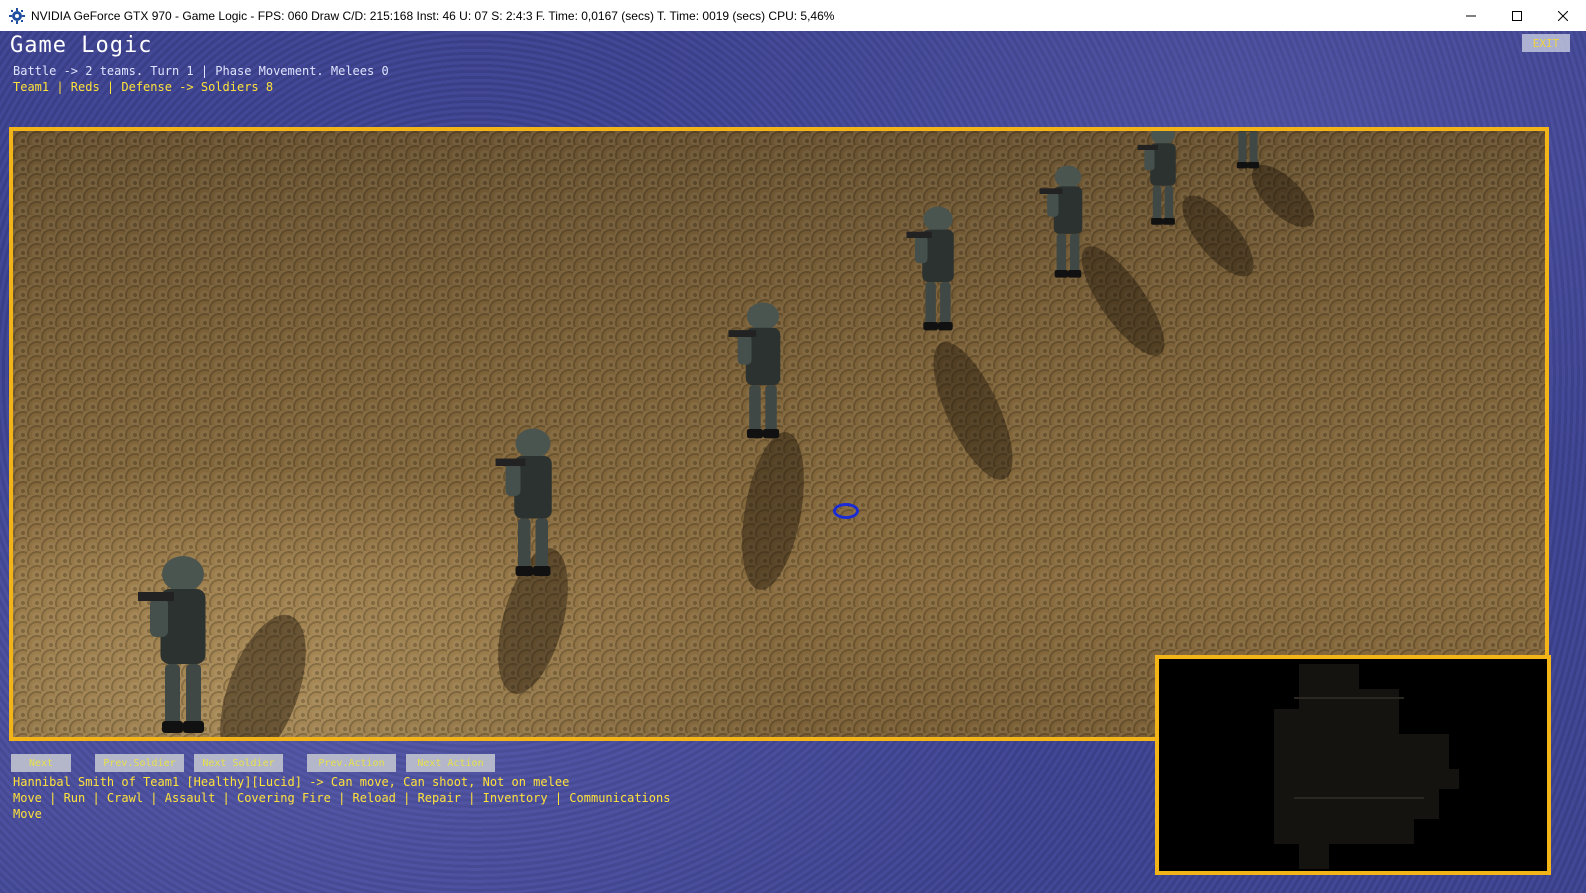 The width and height of the screenshot is (1586, 893). What do you see at coordinates (846, 511) in the screenshot?
I see `target-marker` at bounding box center [846, 511].